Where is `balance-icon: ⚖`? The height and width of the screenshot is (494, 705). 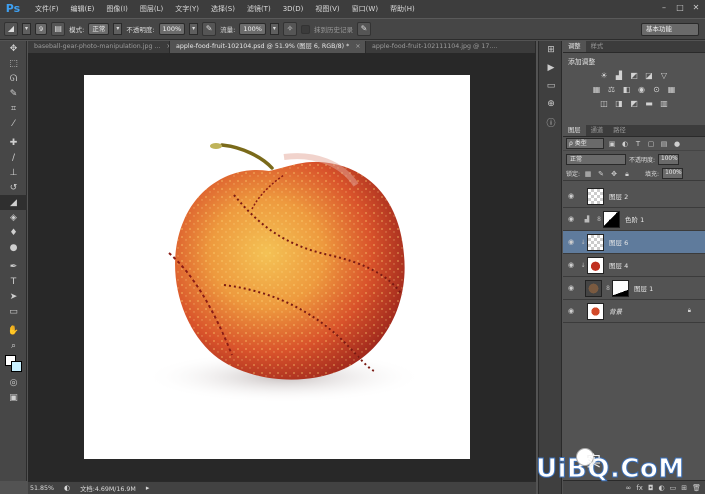
balance-icon: ⚖ is located at coordinates (611, 89).